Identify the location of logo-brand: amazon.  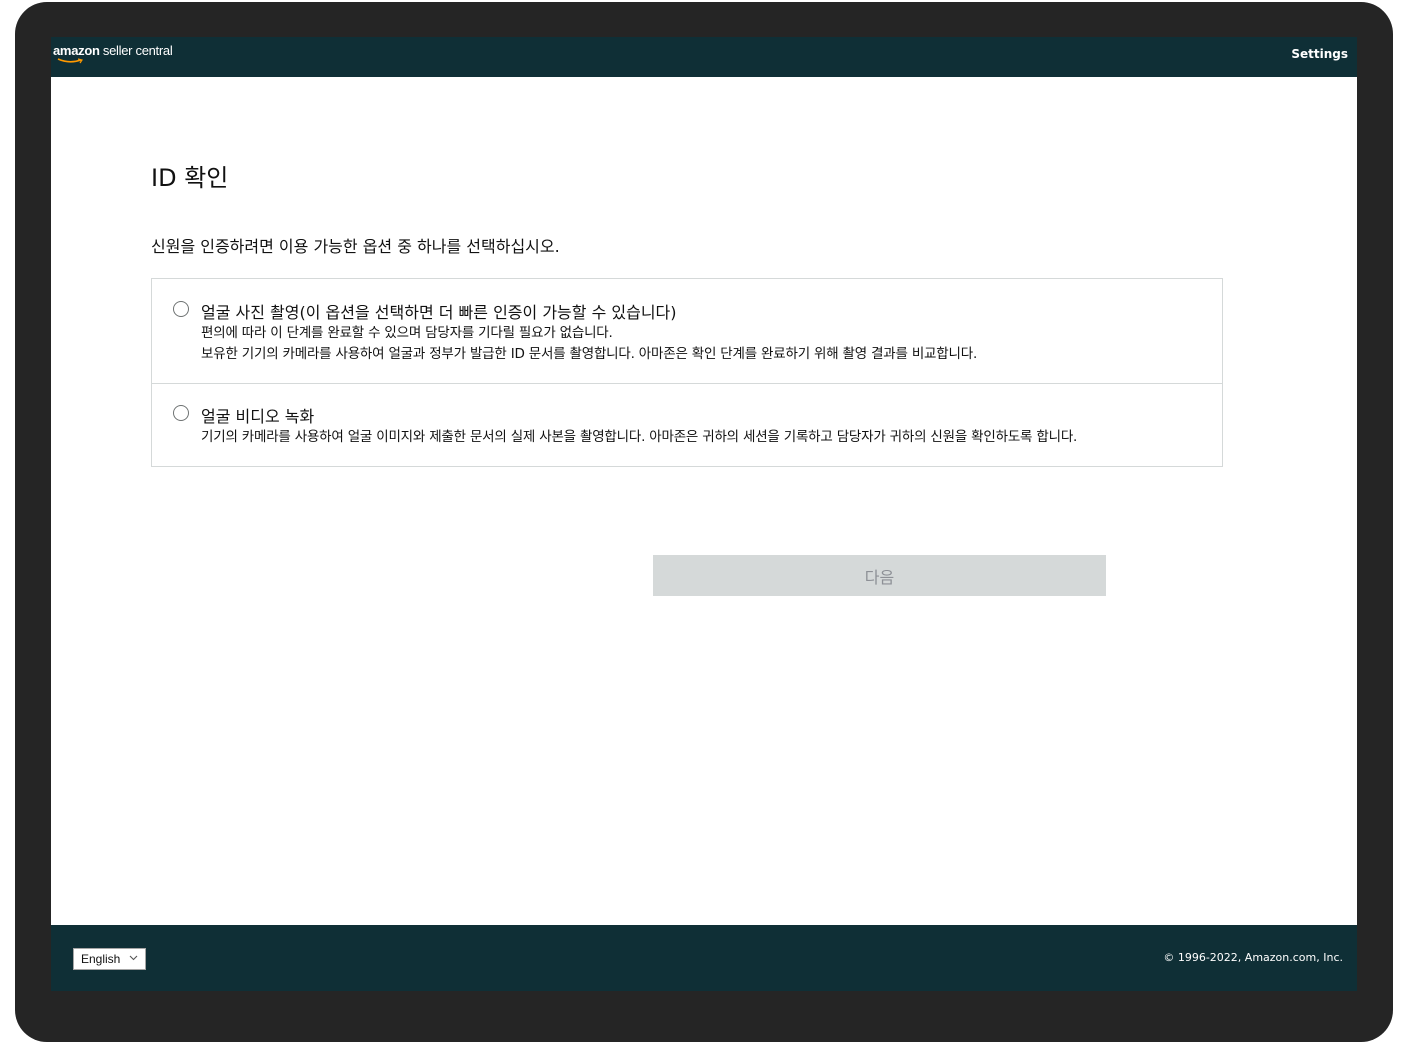
(76, 50).